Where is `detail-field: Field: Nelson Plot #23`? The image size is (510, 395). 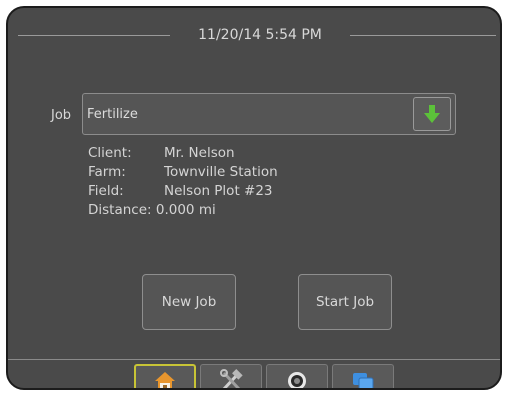 detail-field: Field: Nelson Plot #23 is located at coordinates (183, 191).